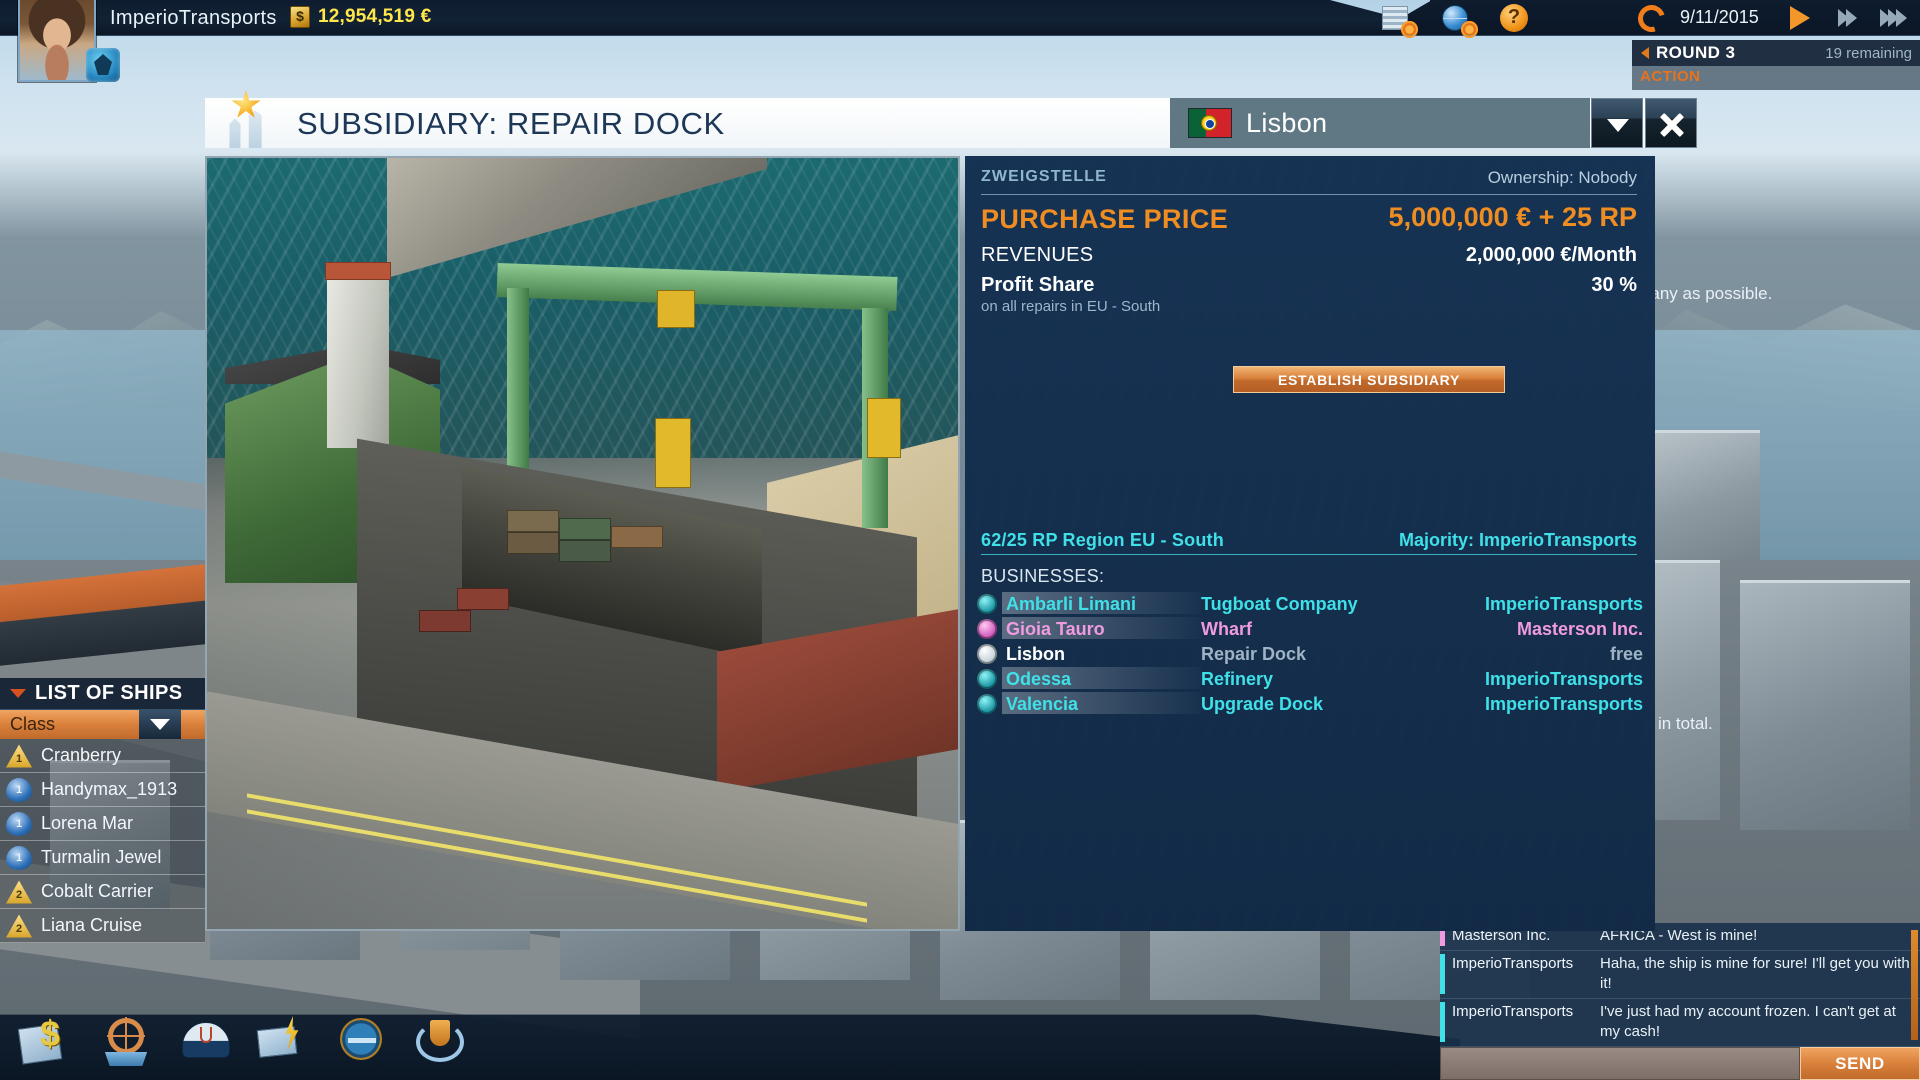 The height and width of the screenshot is (1080, 1920). What do you see at coordinates (1512, 217) in the screenshot?
I see `purchase-price-value: 5,000,000 € + 25 RP` at bounding box center [1512, 217].